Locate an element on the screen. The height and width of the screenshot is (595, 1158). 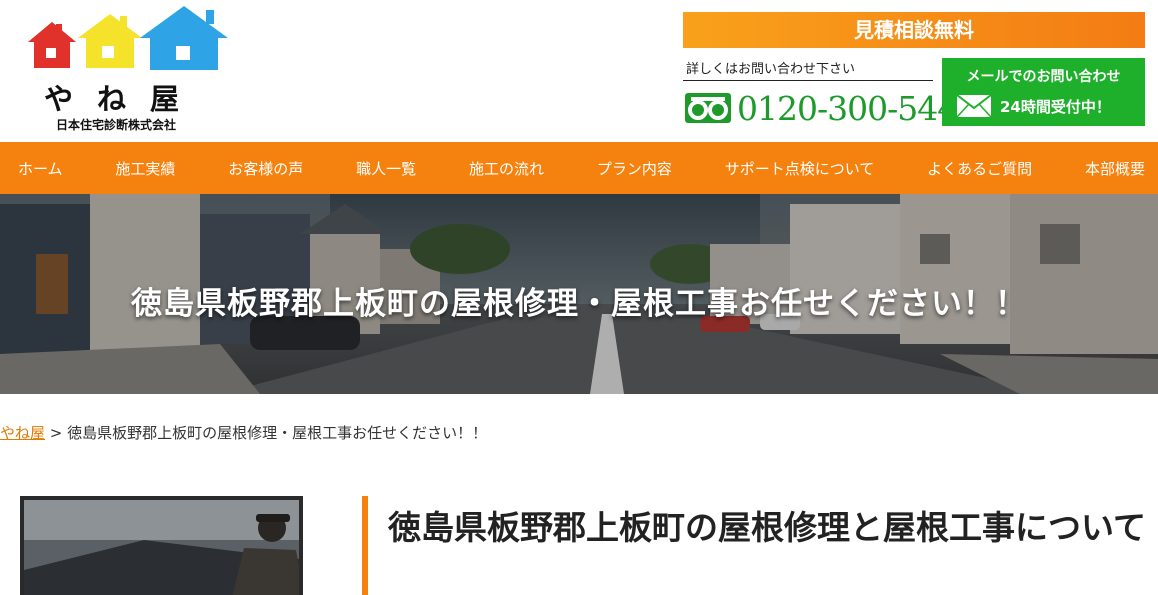
breadcrumb-current: 徳島県板野郡上板町の屋根修理・屋根工事お任せください！！ is located at coordinates (277, 433).